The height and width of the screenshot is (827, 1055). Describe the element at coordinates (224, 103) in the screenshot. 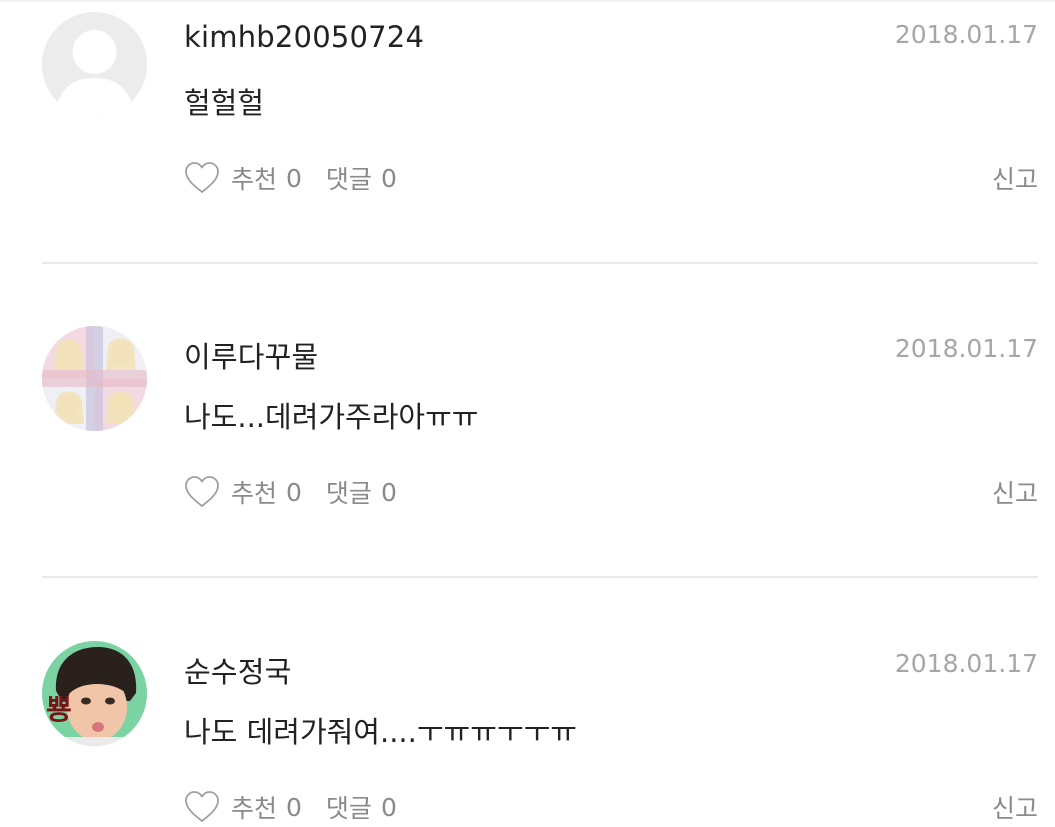

I see `comment-text: 헐헐헐` at that location.